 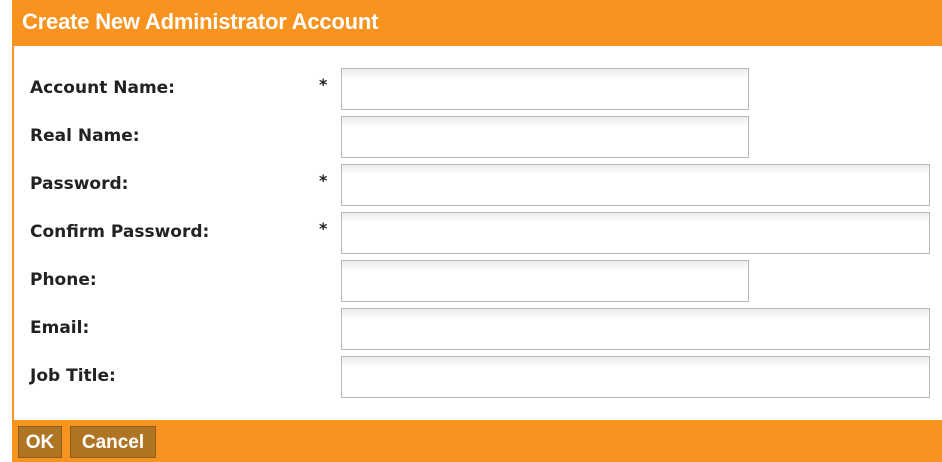 I want to click on form-row-confirm-password: Confirm Password: *, so click(x=478, y=233).